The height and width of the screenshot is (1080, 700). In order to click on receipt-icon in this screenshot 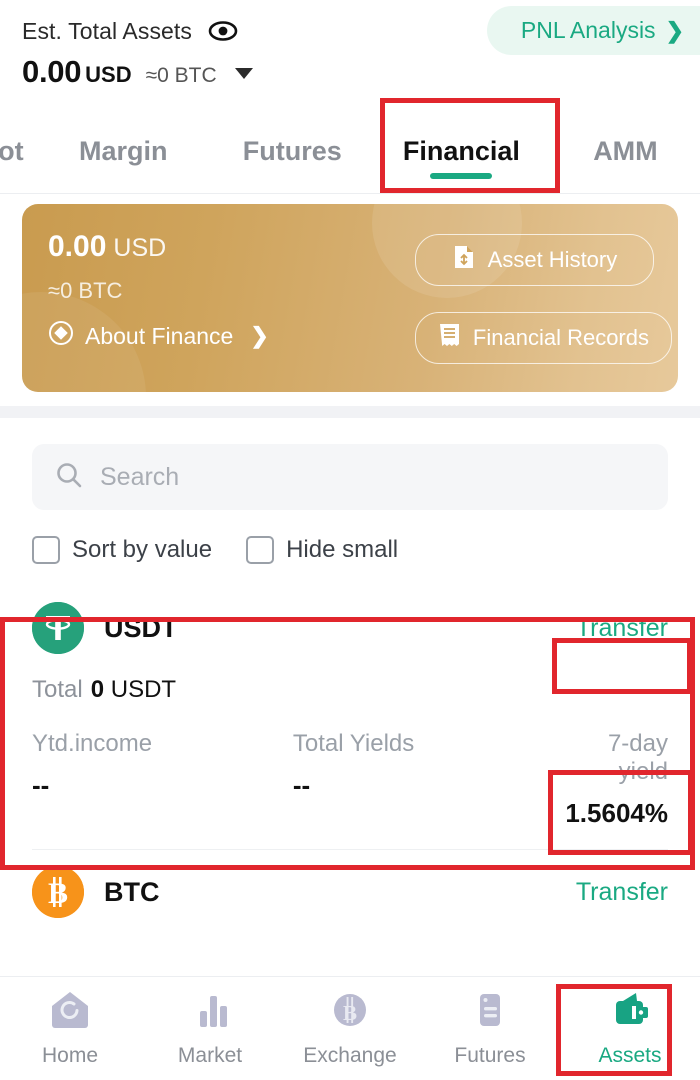, I will do `click(449, 338)`.